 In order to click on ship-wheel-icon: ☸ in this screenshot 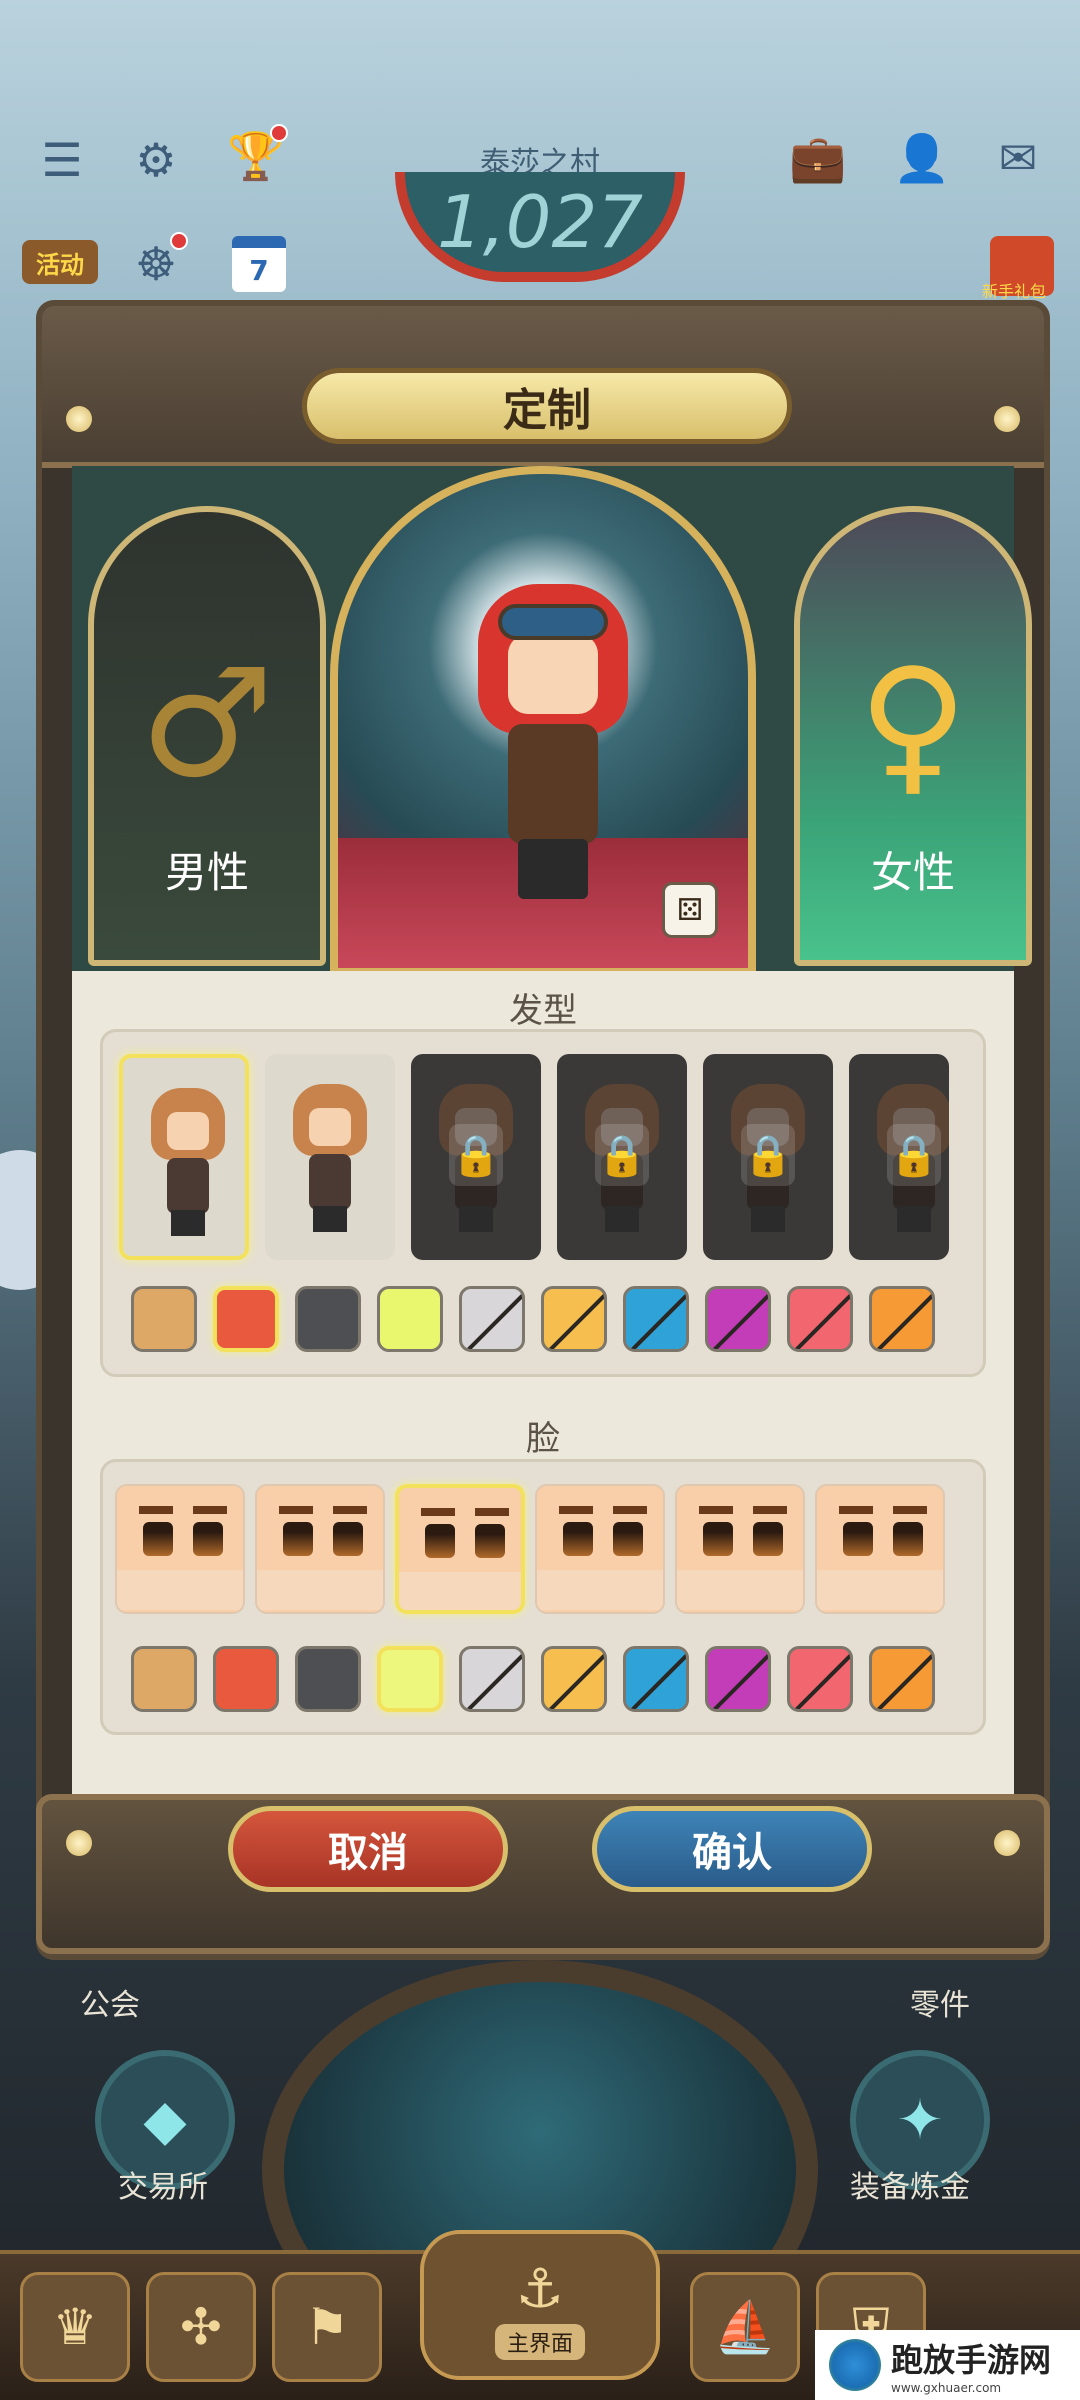, I will do `click(158, 262)`.